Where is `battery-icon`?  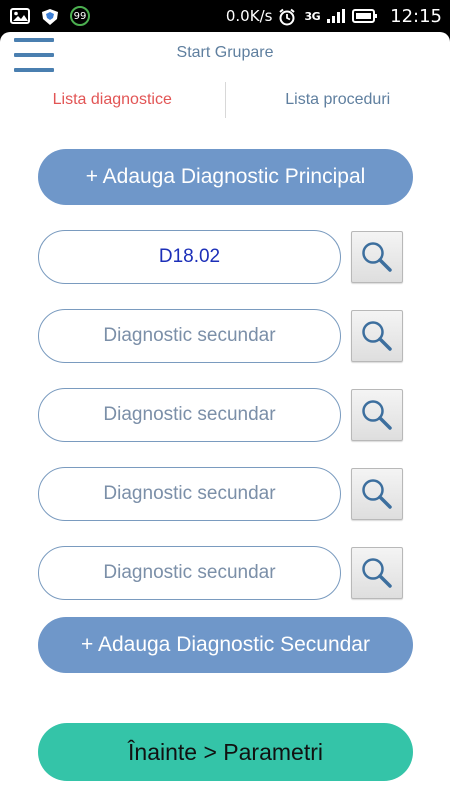 battery-icon is located at coordinates (365, 16).